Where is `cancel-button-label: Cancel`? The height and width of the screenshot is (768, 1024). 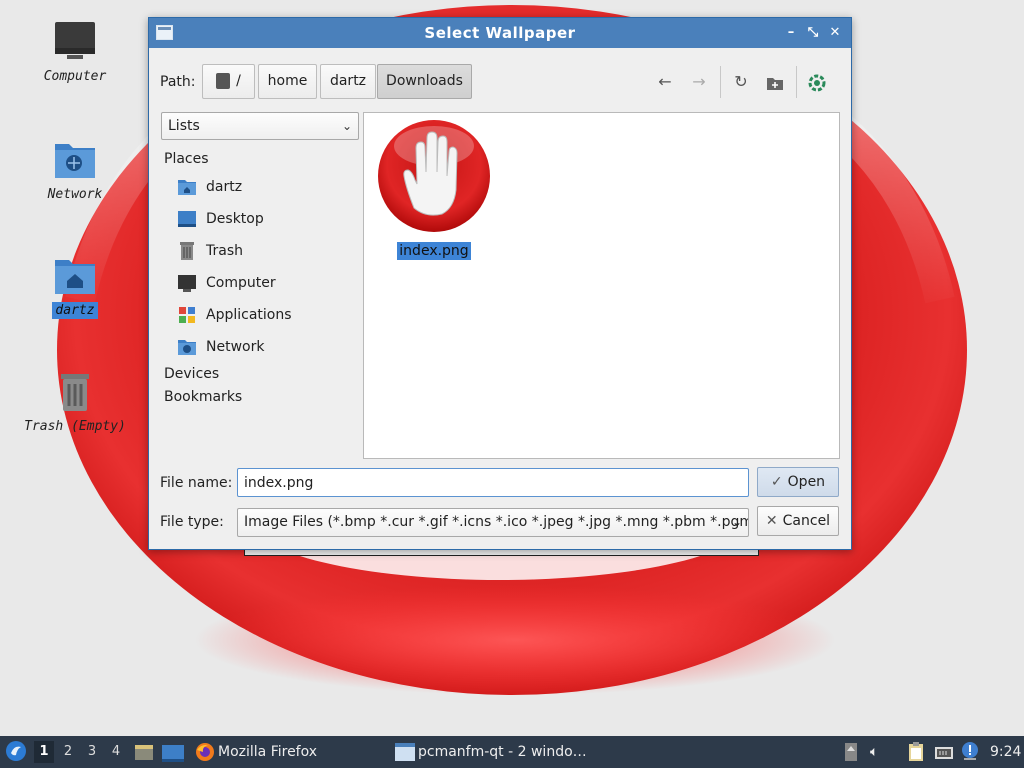 cancel-button-label: Cancel is located at coordinates (806, 521).